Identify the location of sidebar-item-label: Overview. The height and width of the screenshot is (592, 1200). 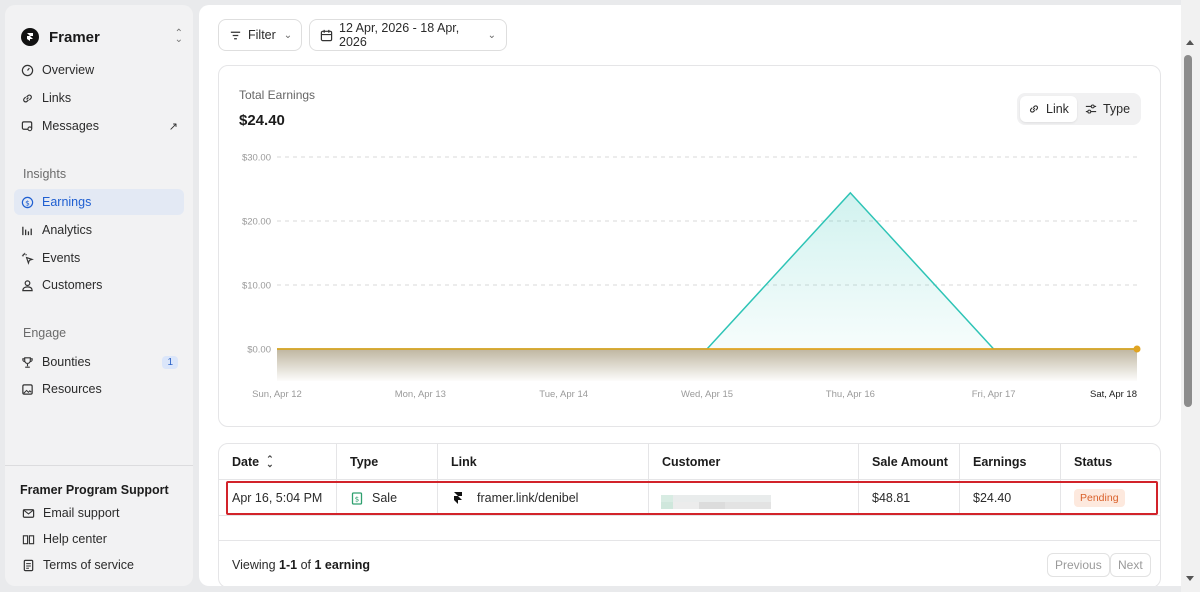
(68, 70).